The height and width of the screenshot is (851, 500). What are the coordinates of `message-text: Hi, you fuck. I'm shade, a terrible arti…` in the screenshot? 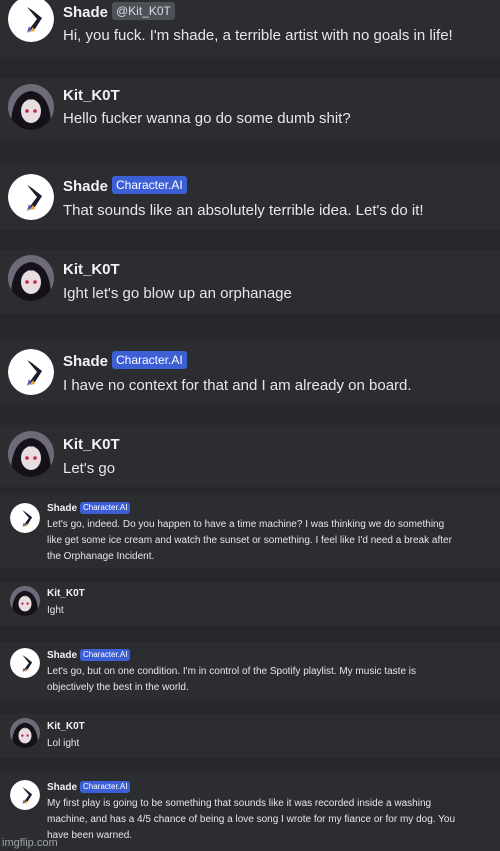 It's located at (258, 35).